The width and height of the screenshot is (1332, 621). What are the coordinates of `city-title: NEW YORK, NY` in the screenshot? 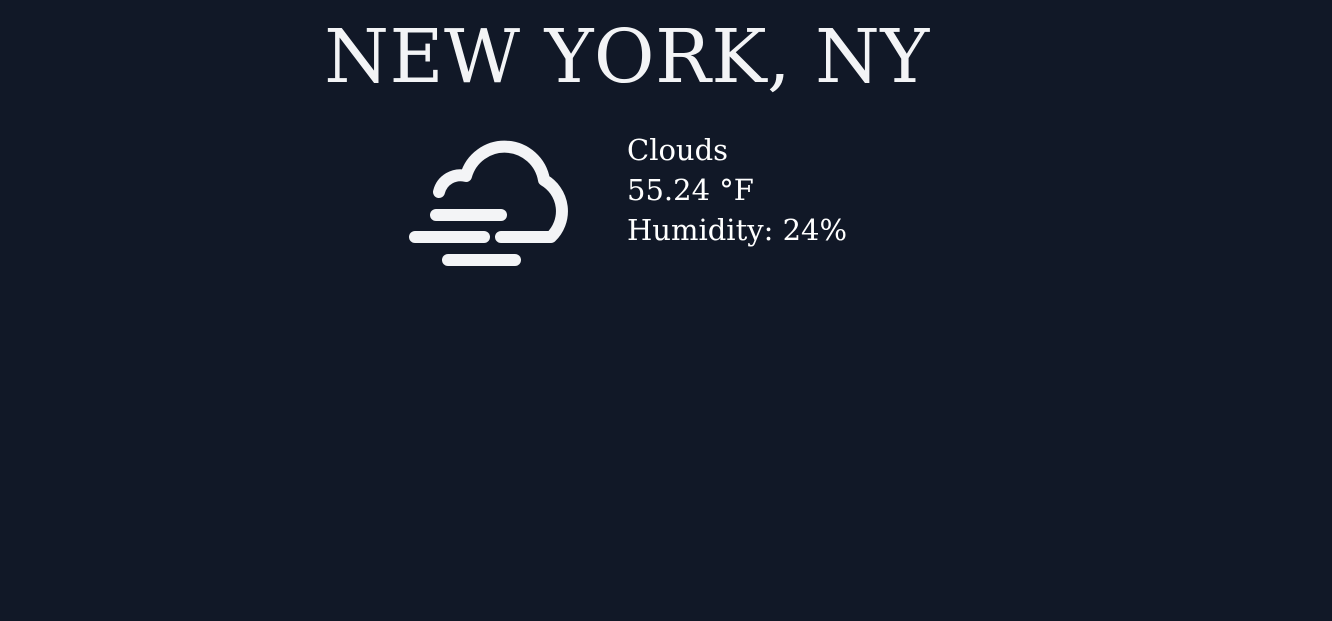 It's located at (627, 57).